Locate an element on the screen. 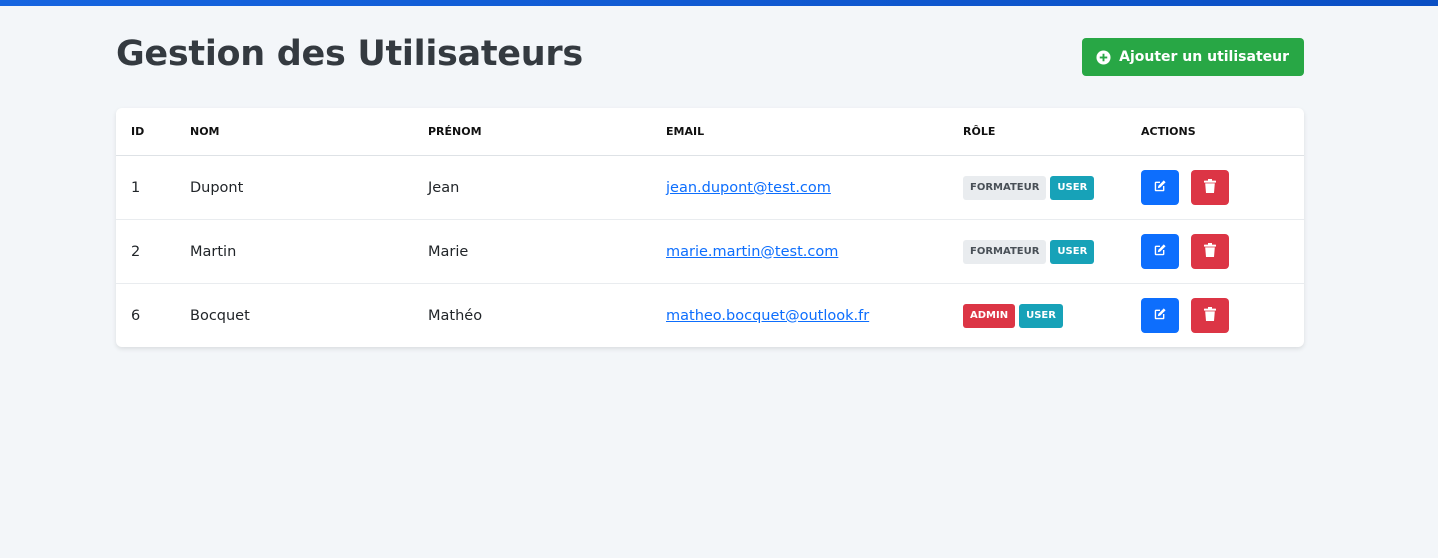  cell-email: jean.dupont@test.com is located at coordinates (799, 187).